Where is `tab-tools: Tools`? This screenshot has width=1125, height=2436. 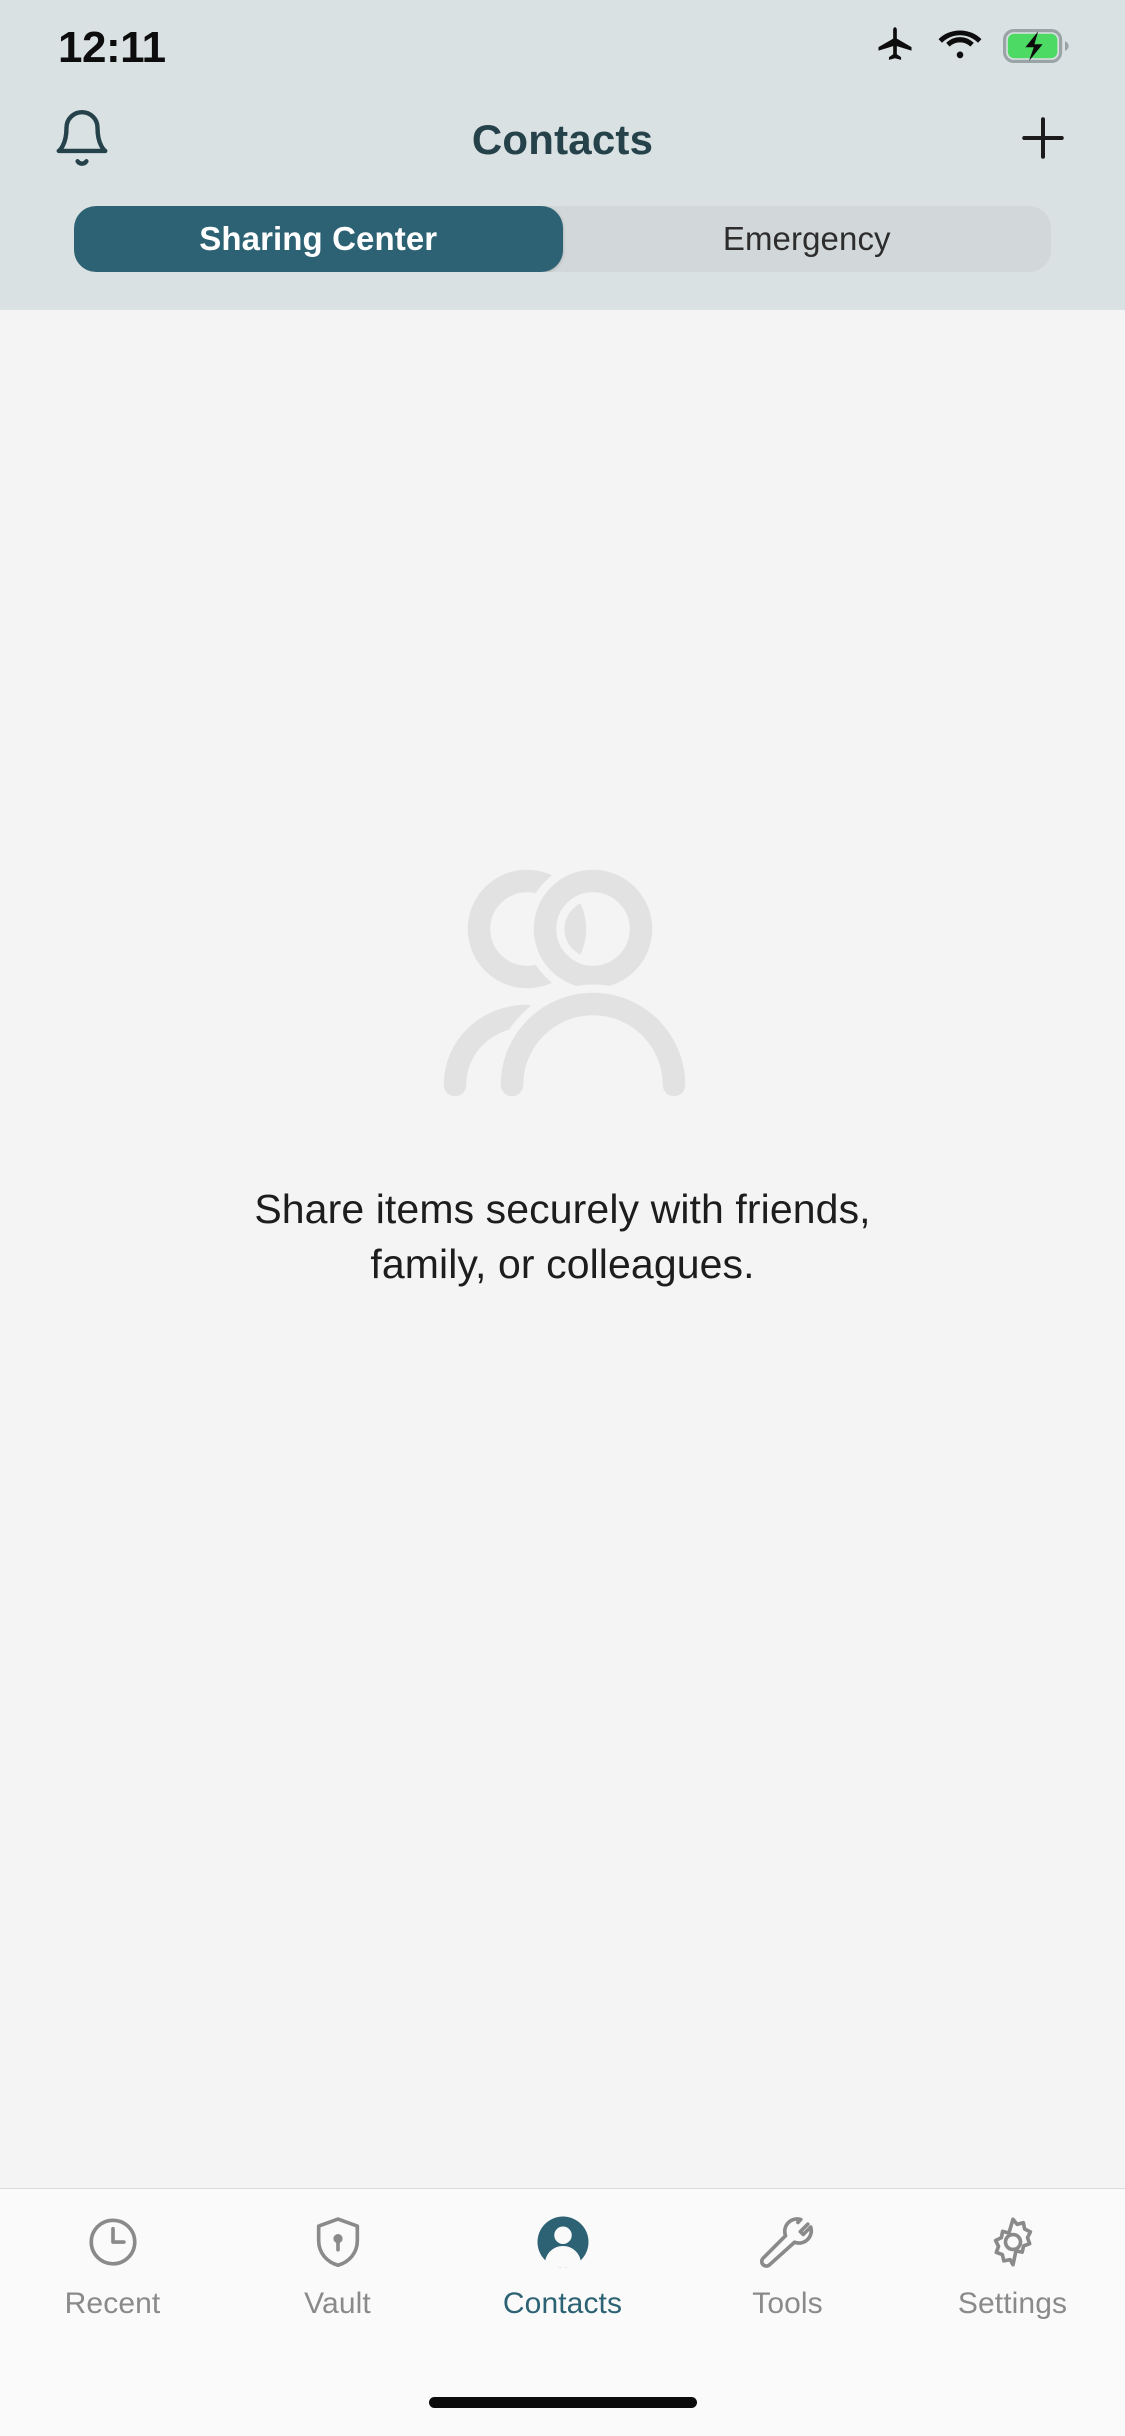 tab-tools: Tools is located at coordinates (787, 2266).